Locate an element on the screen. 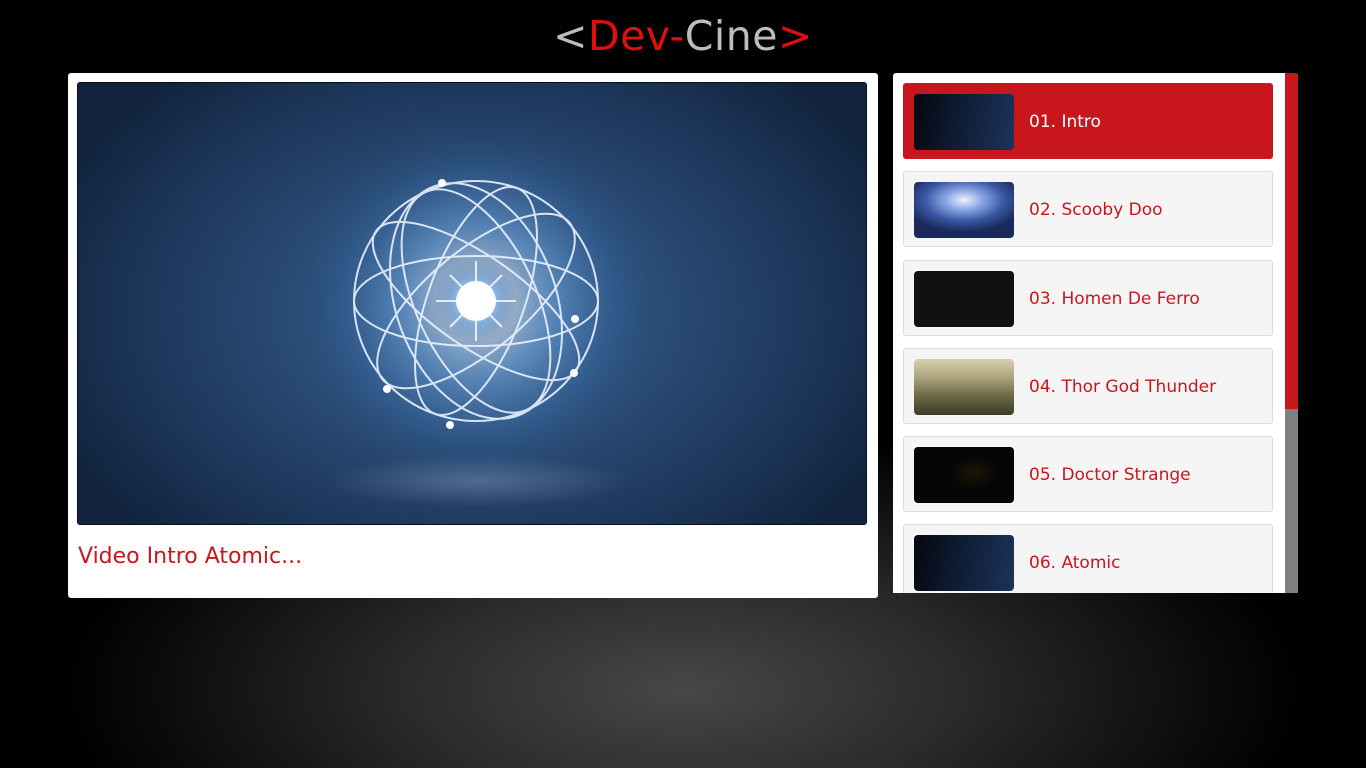 The image size is (1366, 768). playlist-item-doctor-strange: 05. Doctor Strange is located at coordinates (1088, 474).